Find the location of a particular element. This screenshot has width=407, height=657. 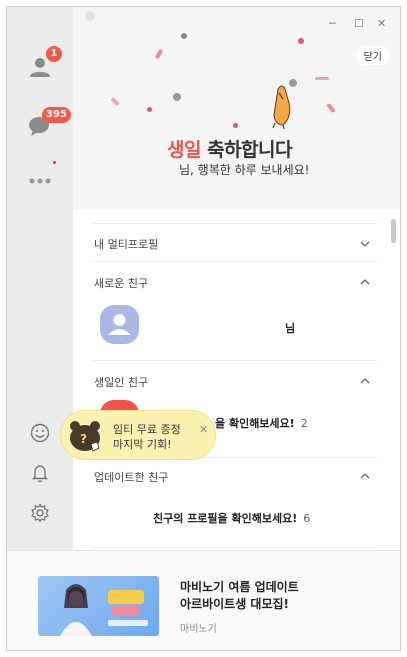

tooltip-line-1: 임티 무료 증정 is located at coordinates (147, 429).